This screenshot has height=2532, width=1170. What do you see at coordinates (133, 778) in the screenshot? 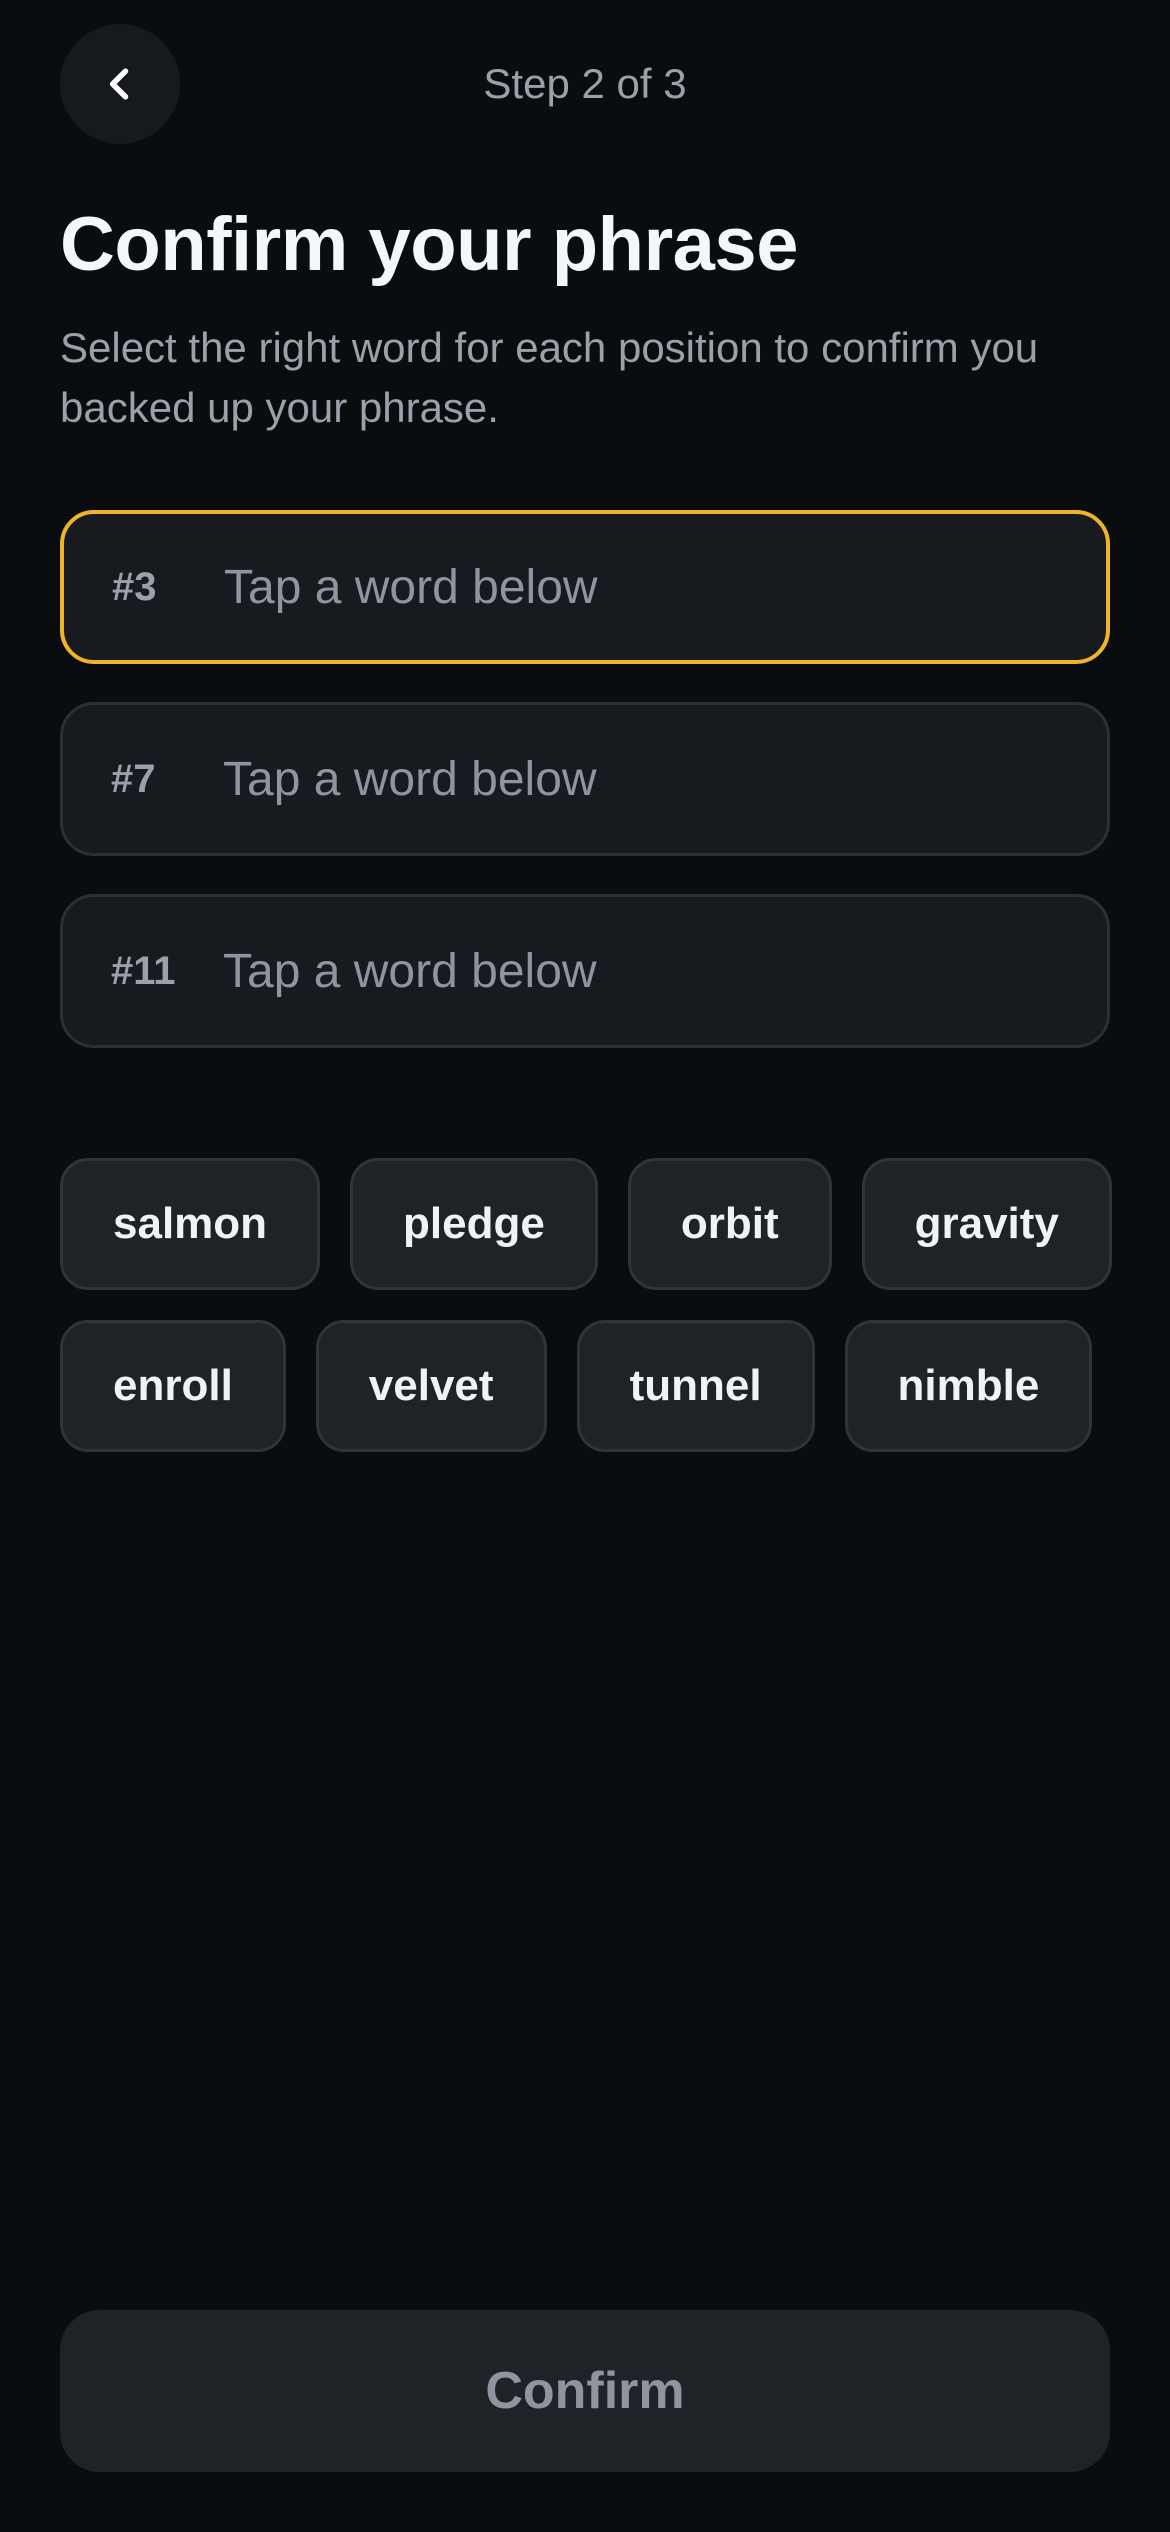
I see `slot-position-label: #7` at bounding box center [133, 778].